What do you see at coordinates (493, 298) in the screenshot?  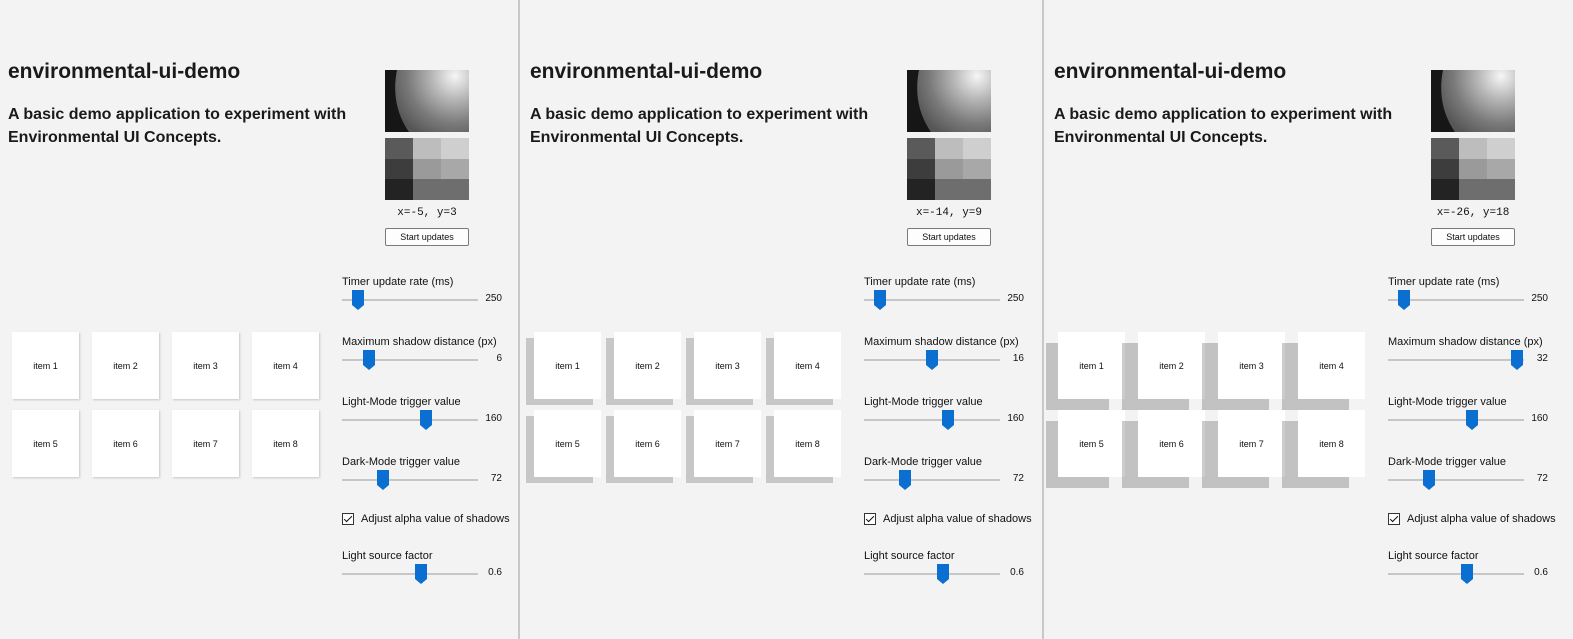 I see `slider-value: 250` at bounding box center [493, 298].